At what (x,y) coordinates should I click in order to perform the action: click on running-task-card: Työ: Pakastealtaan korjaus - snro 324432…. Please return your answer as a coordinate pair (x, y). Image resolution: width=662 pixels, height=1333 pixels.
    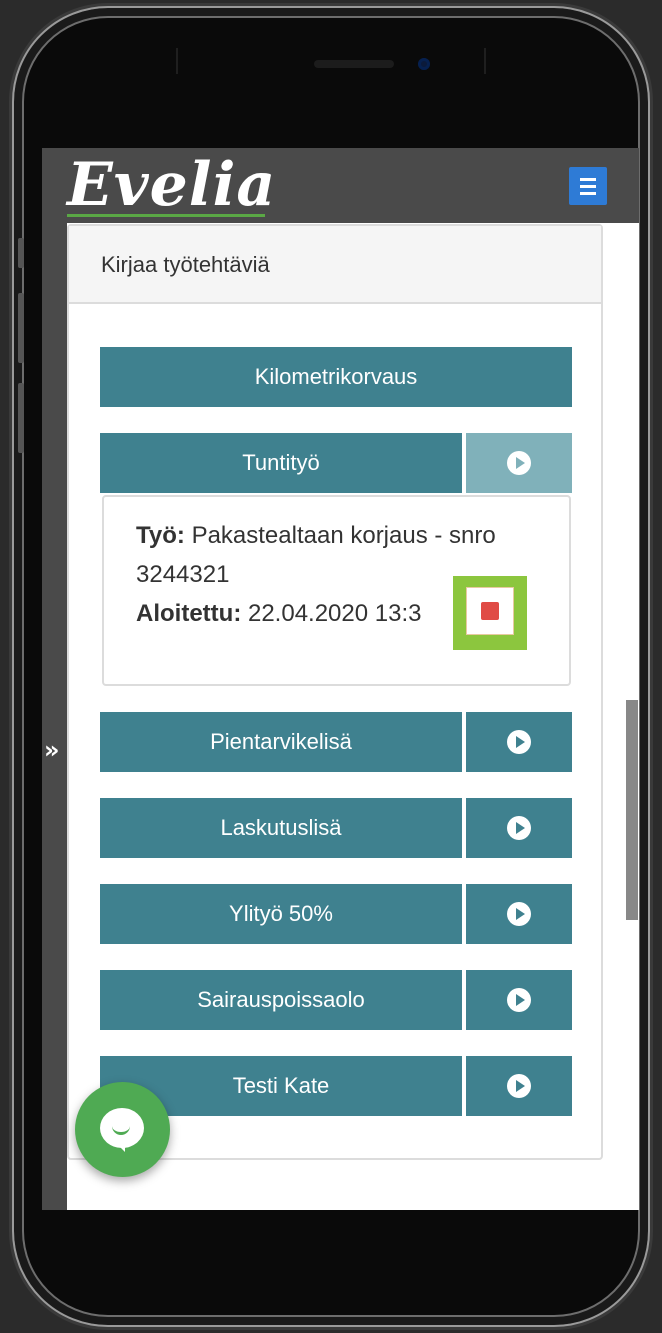
    Looking at the image, I should click on (336, 590).